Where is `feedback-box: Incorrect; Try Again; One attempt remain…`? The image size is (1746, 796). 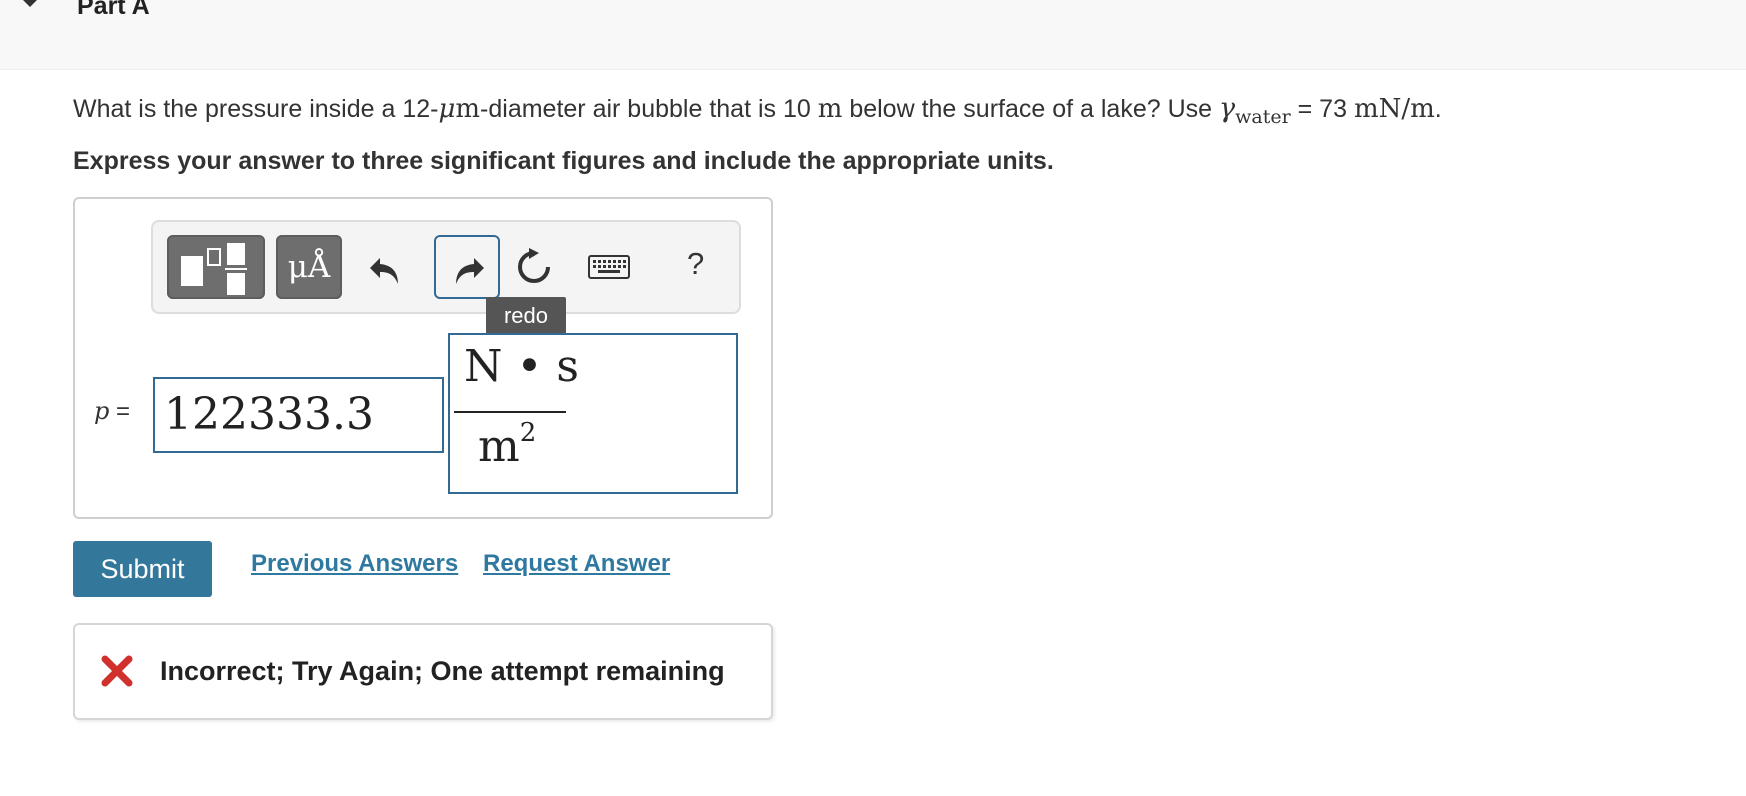
feedback-box: Incorrect; Try Again; One attempt remain… is located at coordinates (423, 671).